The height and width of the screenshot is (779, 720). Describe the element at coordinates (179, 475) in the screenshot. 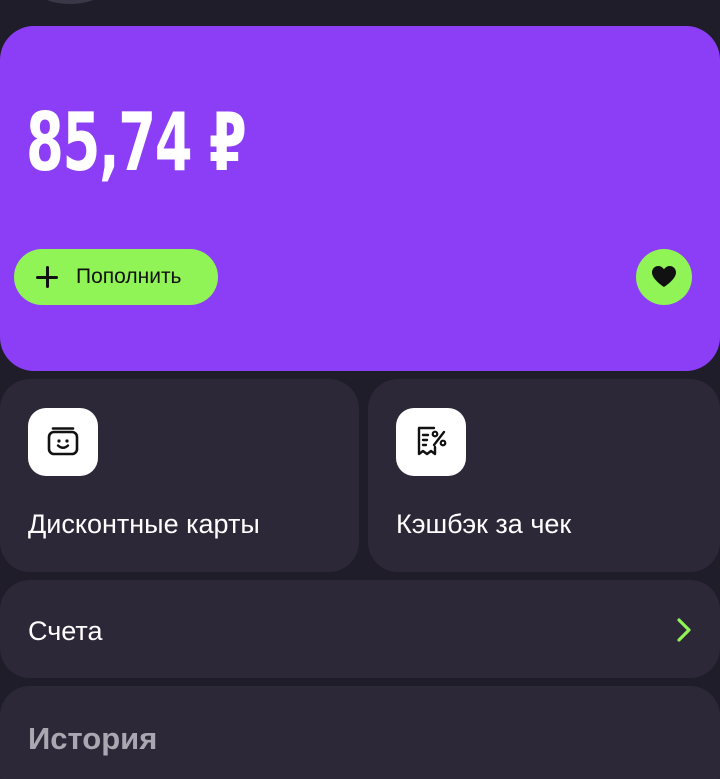

I see `discount-cards-tile: Дисконтные карты` at that location.